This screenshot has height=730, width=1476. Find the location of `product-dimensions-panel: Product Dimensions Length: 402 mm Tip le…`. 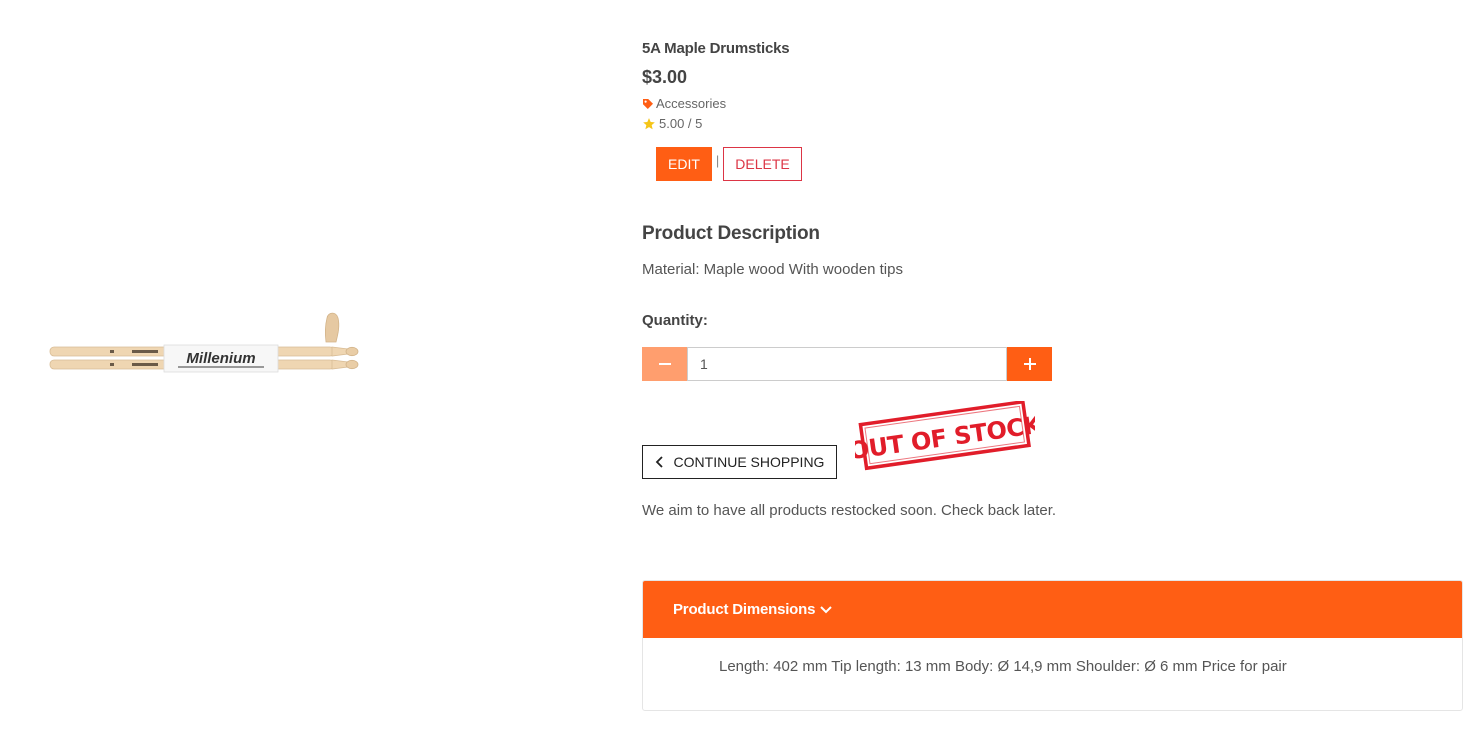

product-dimensions-panel: Product Dimensions Length: 402 mm Tip le… is located at coordinates (1052, 645).